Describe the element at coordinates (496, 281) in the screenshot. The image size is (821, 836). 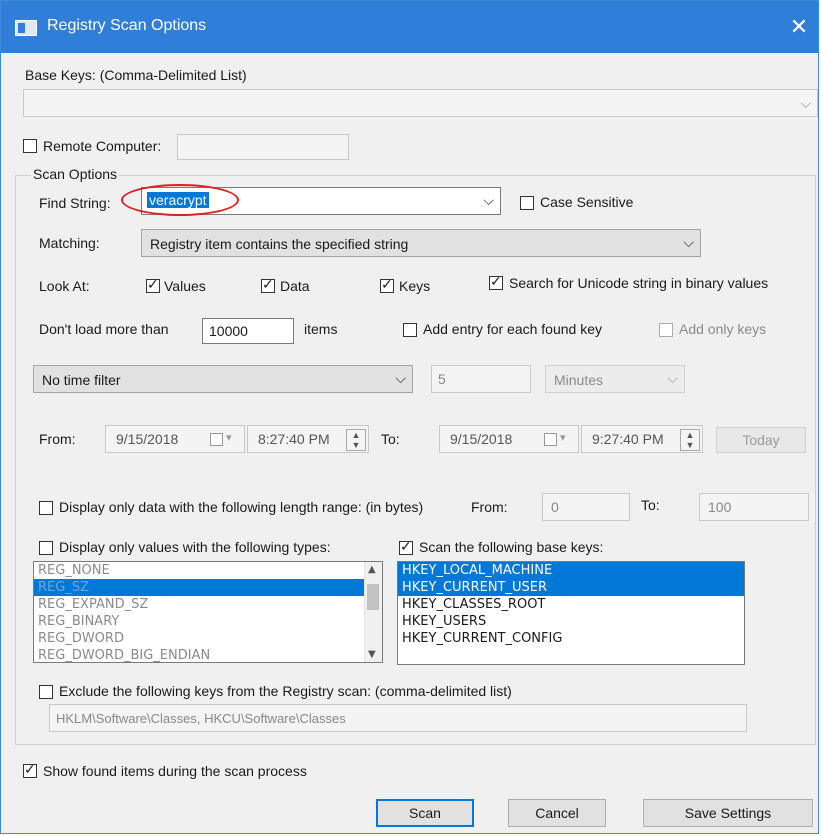
I see `unicode-search-checkbox` at that location.